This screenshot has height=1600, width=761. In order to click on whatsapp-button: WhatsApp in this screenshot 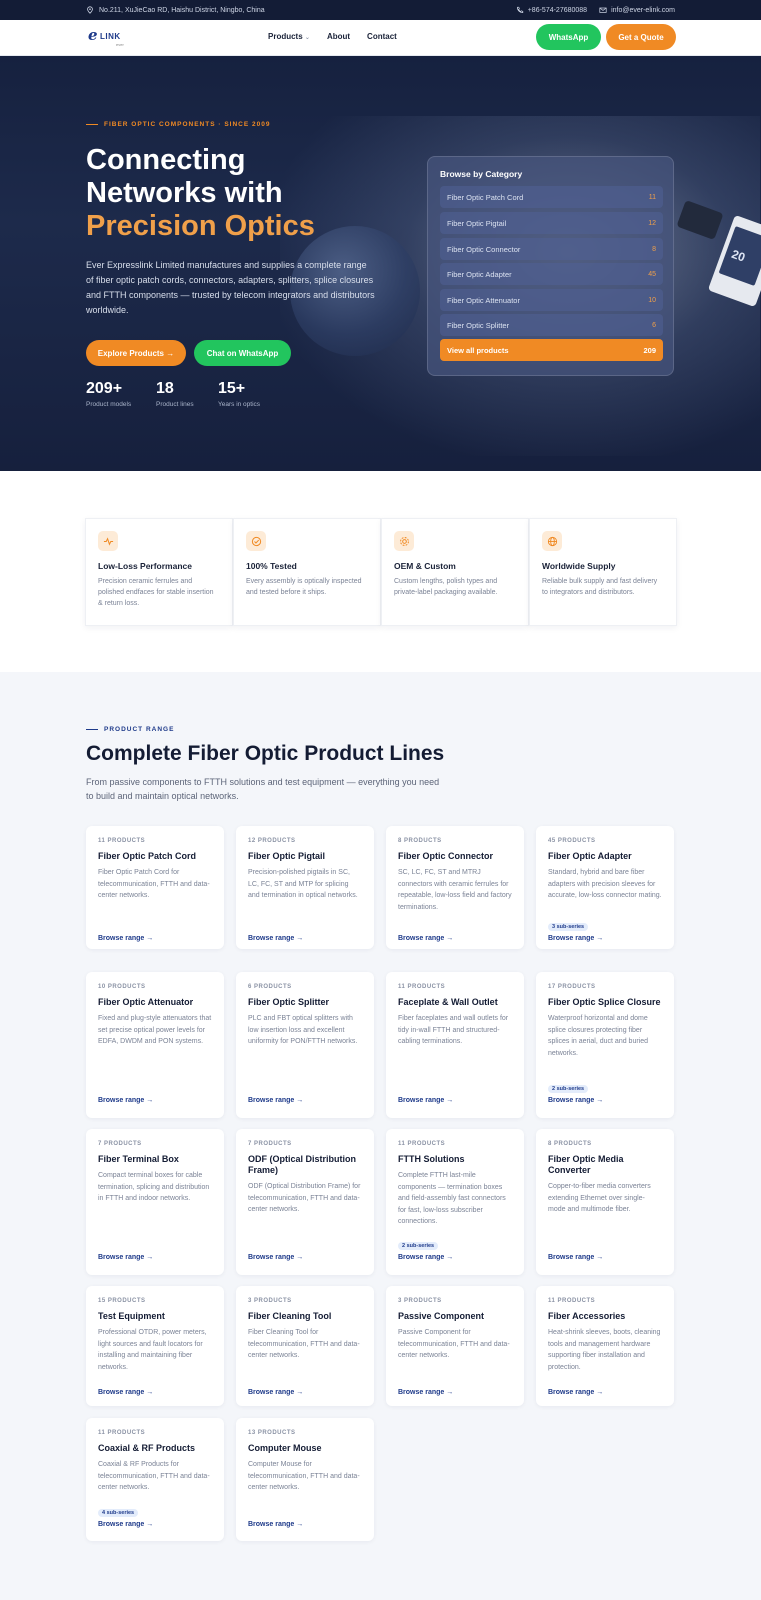, I will do `click(568, 37)`.